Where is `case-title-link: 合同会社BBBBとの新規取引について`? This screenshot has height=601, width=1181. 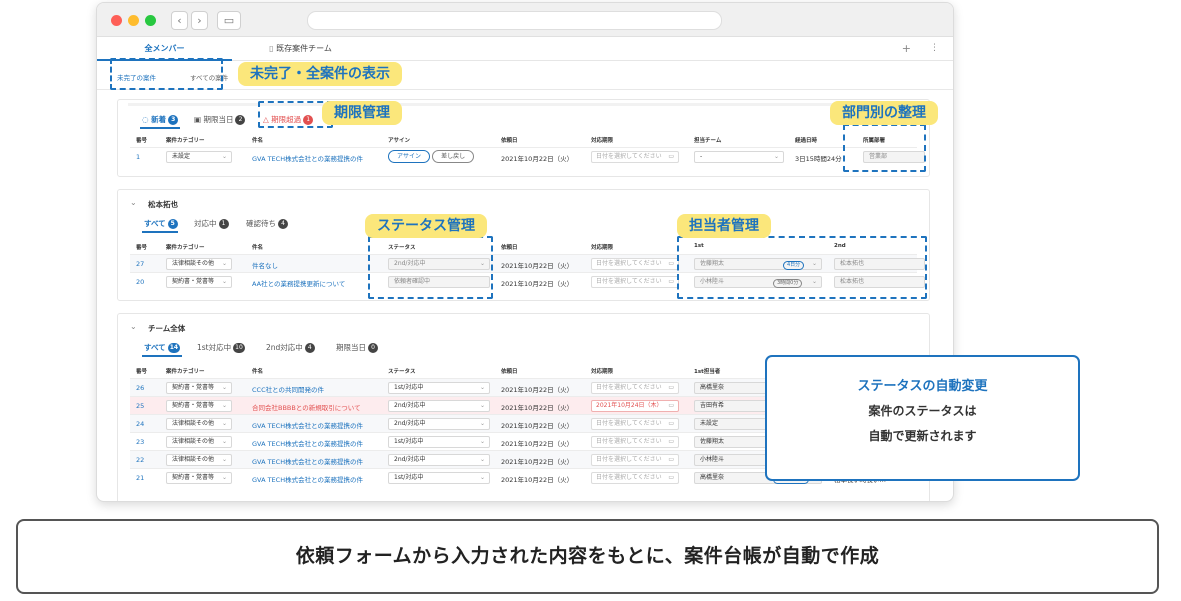
case-title-link: 合同会社BBBBとの新規取引について is located at coordinates (306, 407).